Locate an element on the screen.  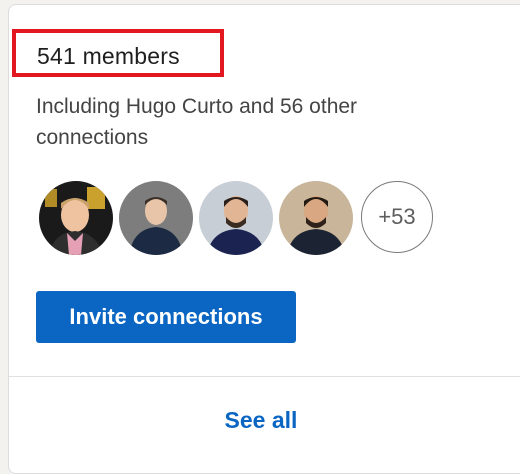
members-count: 541 members is located at coordinates (108, 56).